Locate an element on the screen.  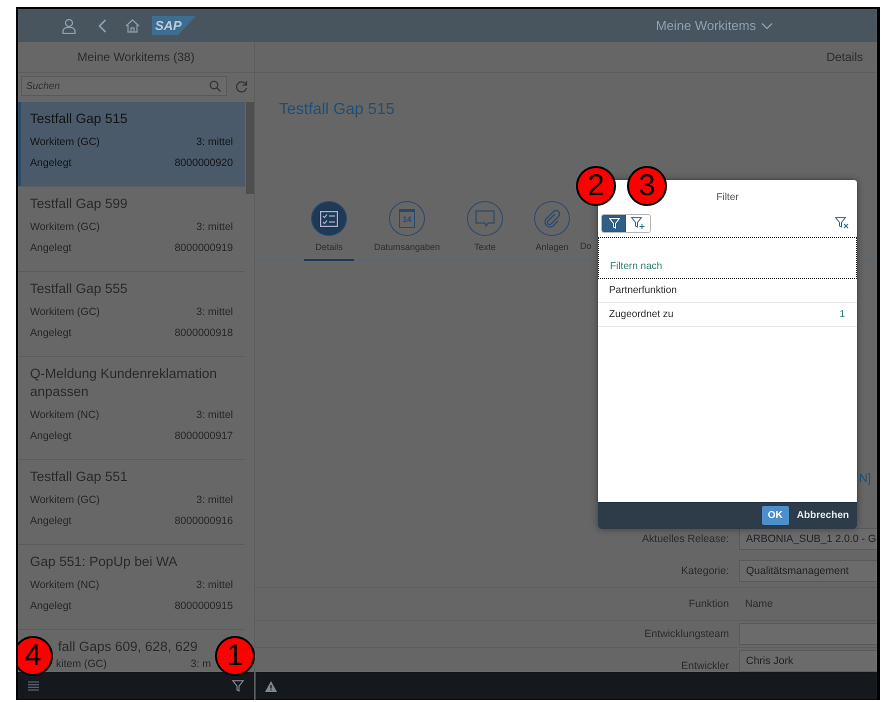
icon-tab: Texte is located at coordinates (485, 231).